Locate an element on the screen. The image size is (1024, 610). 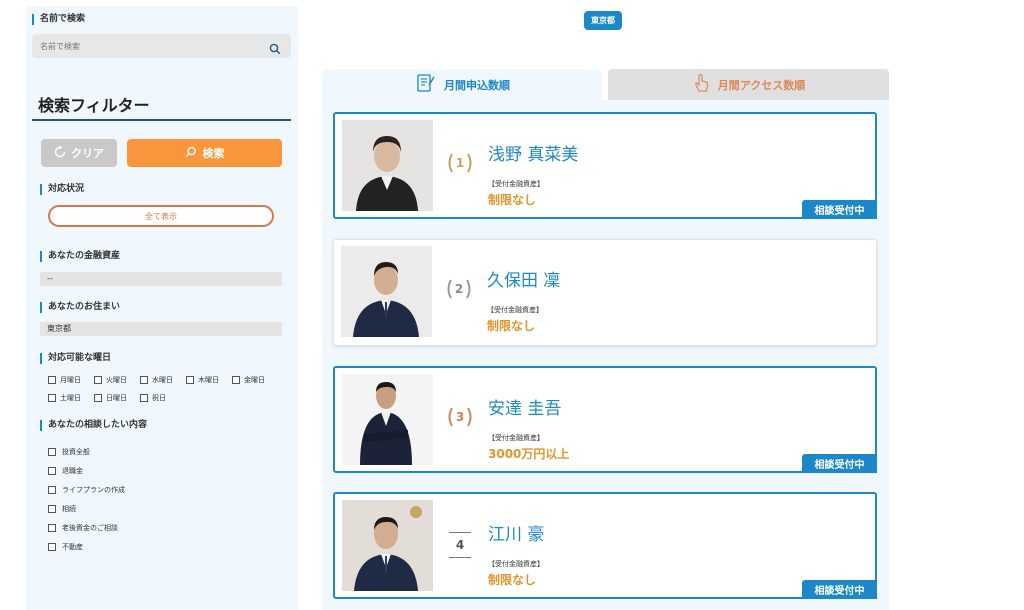
rank-number: 3 is located at coordinates (460, 417).